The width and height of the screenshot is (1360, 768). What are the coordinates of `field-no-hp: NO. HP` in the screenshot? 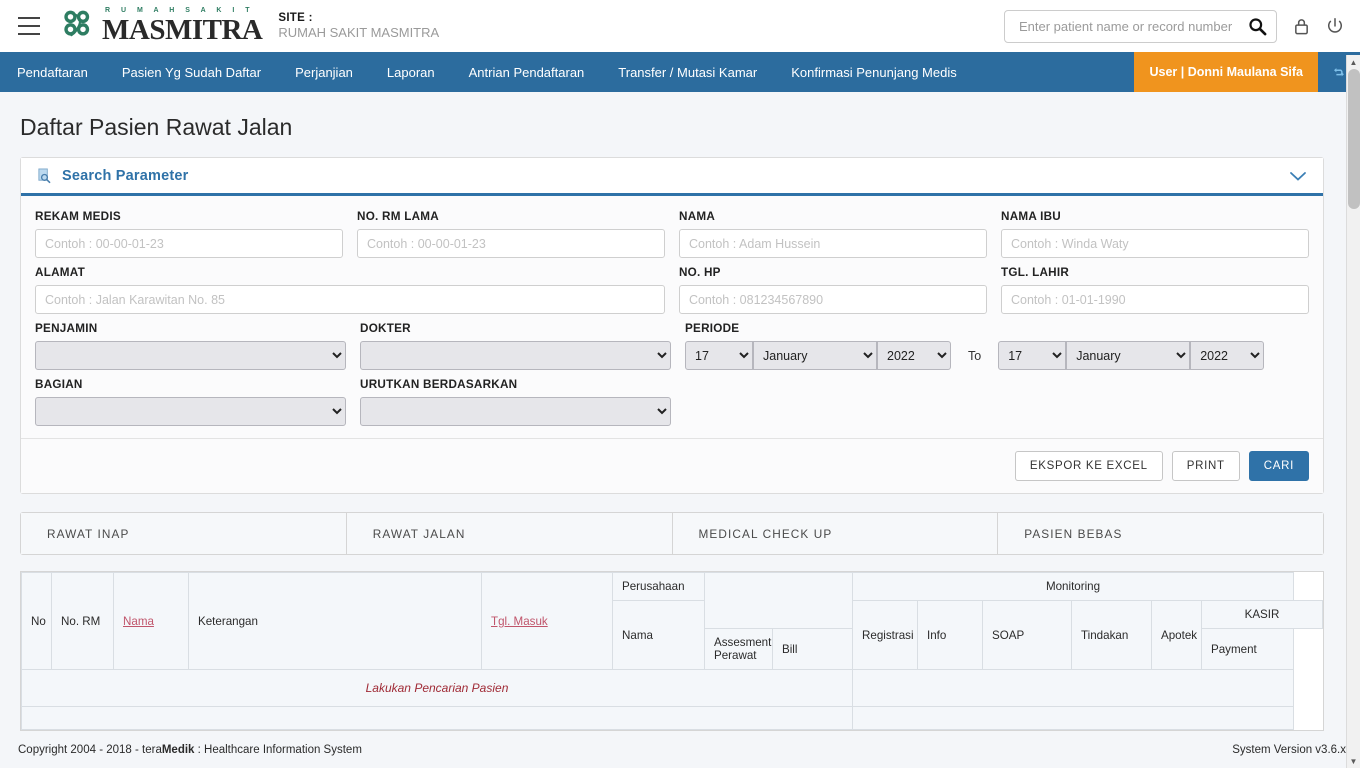 It's located at (832, 290).